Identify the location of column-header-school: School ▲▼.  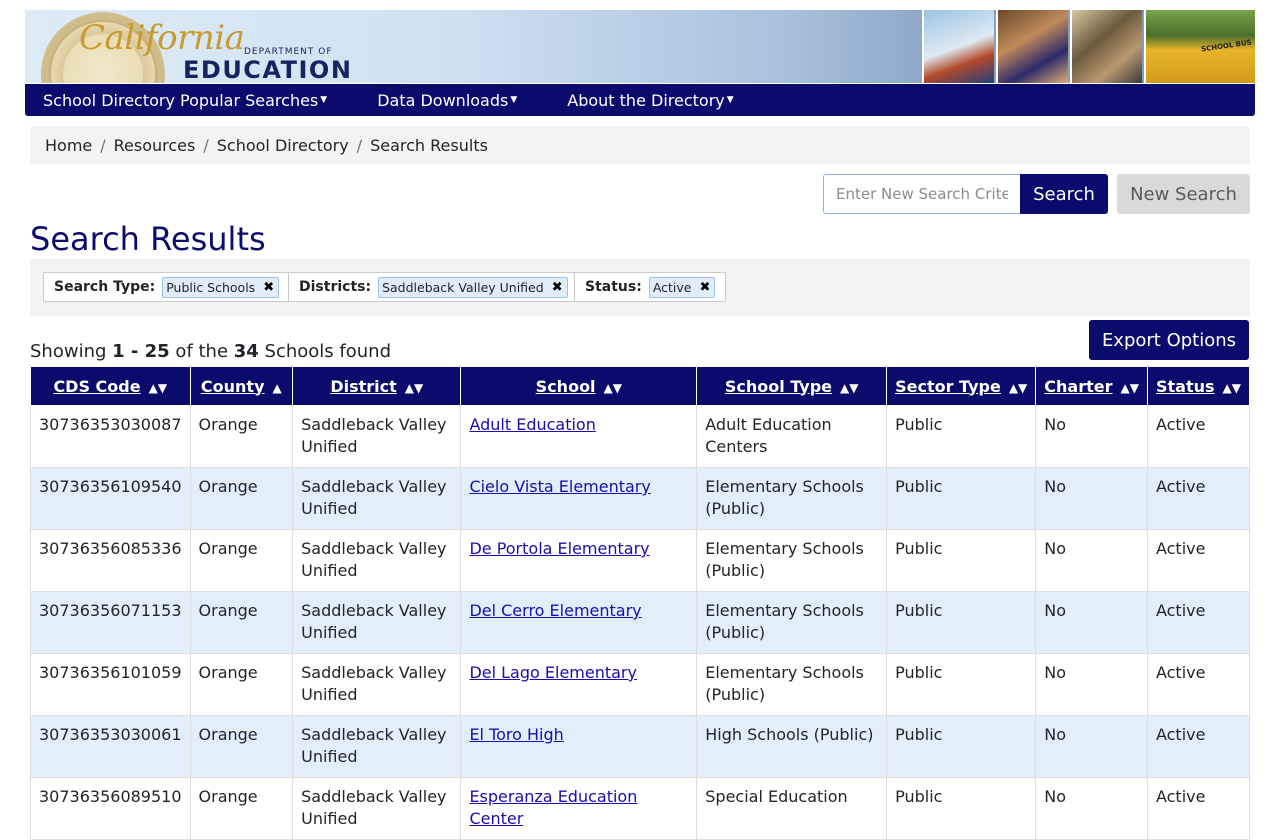
(579, 386).